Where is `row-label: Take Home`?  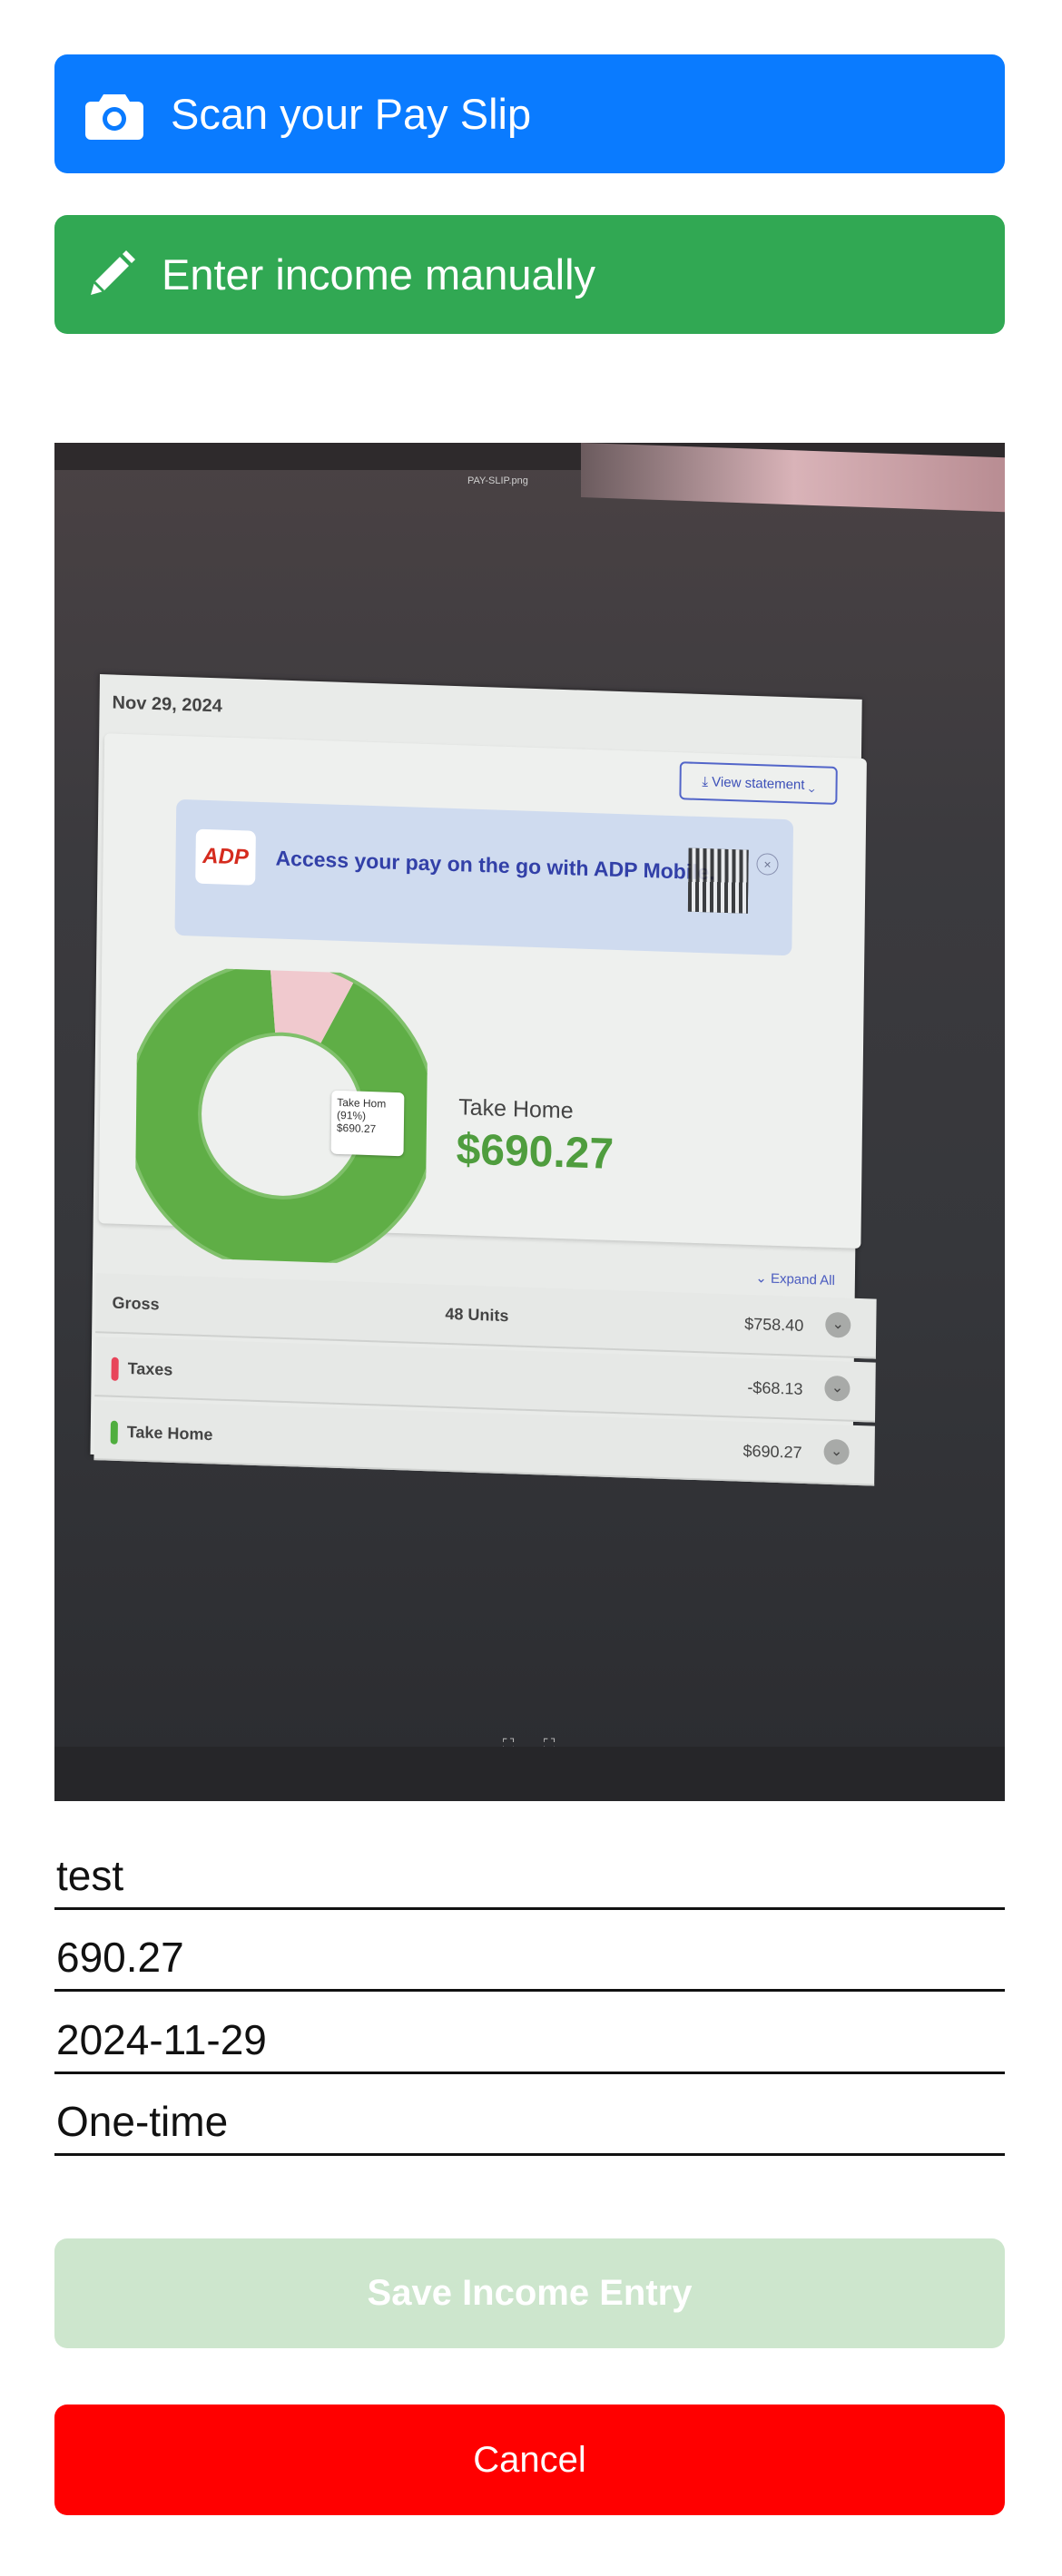
row-label: Take Home is located at coordinates (161, 1434).